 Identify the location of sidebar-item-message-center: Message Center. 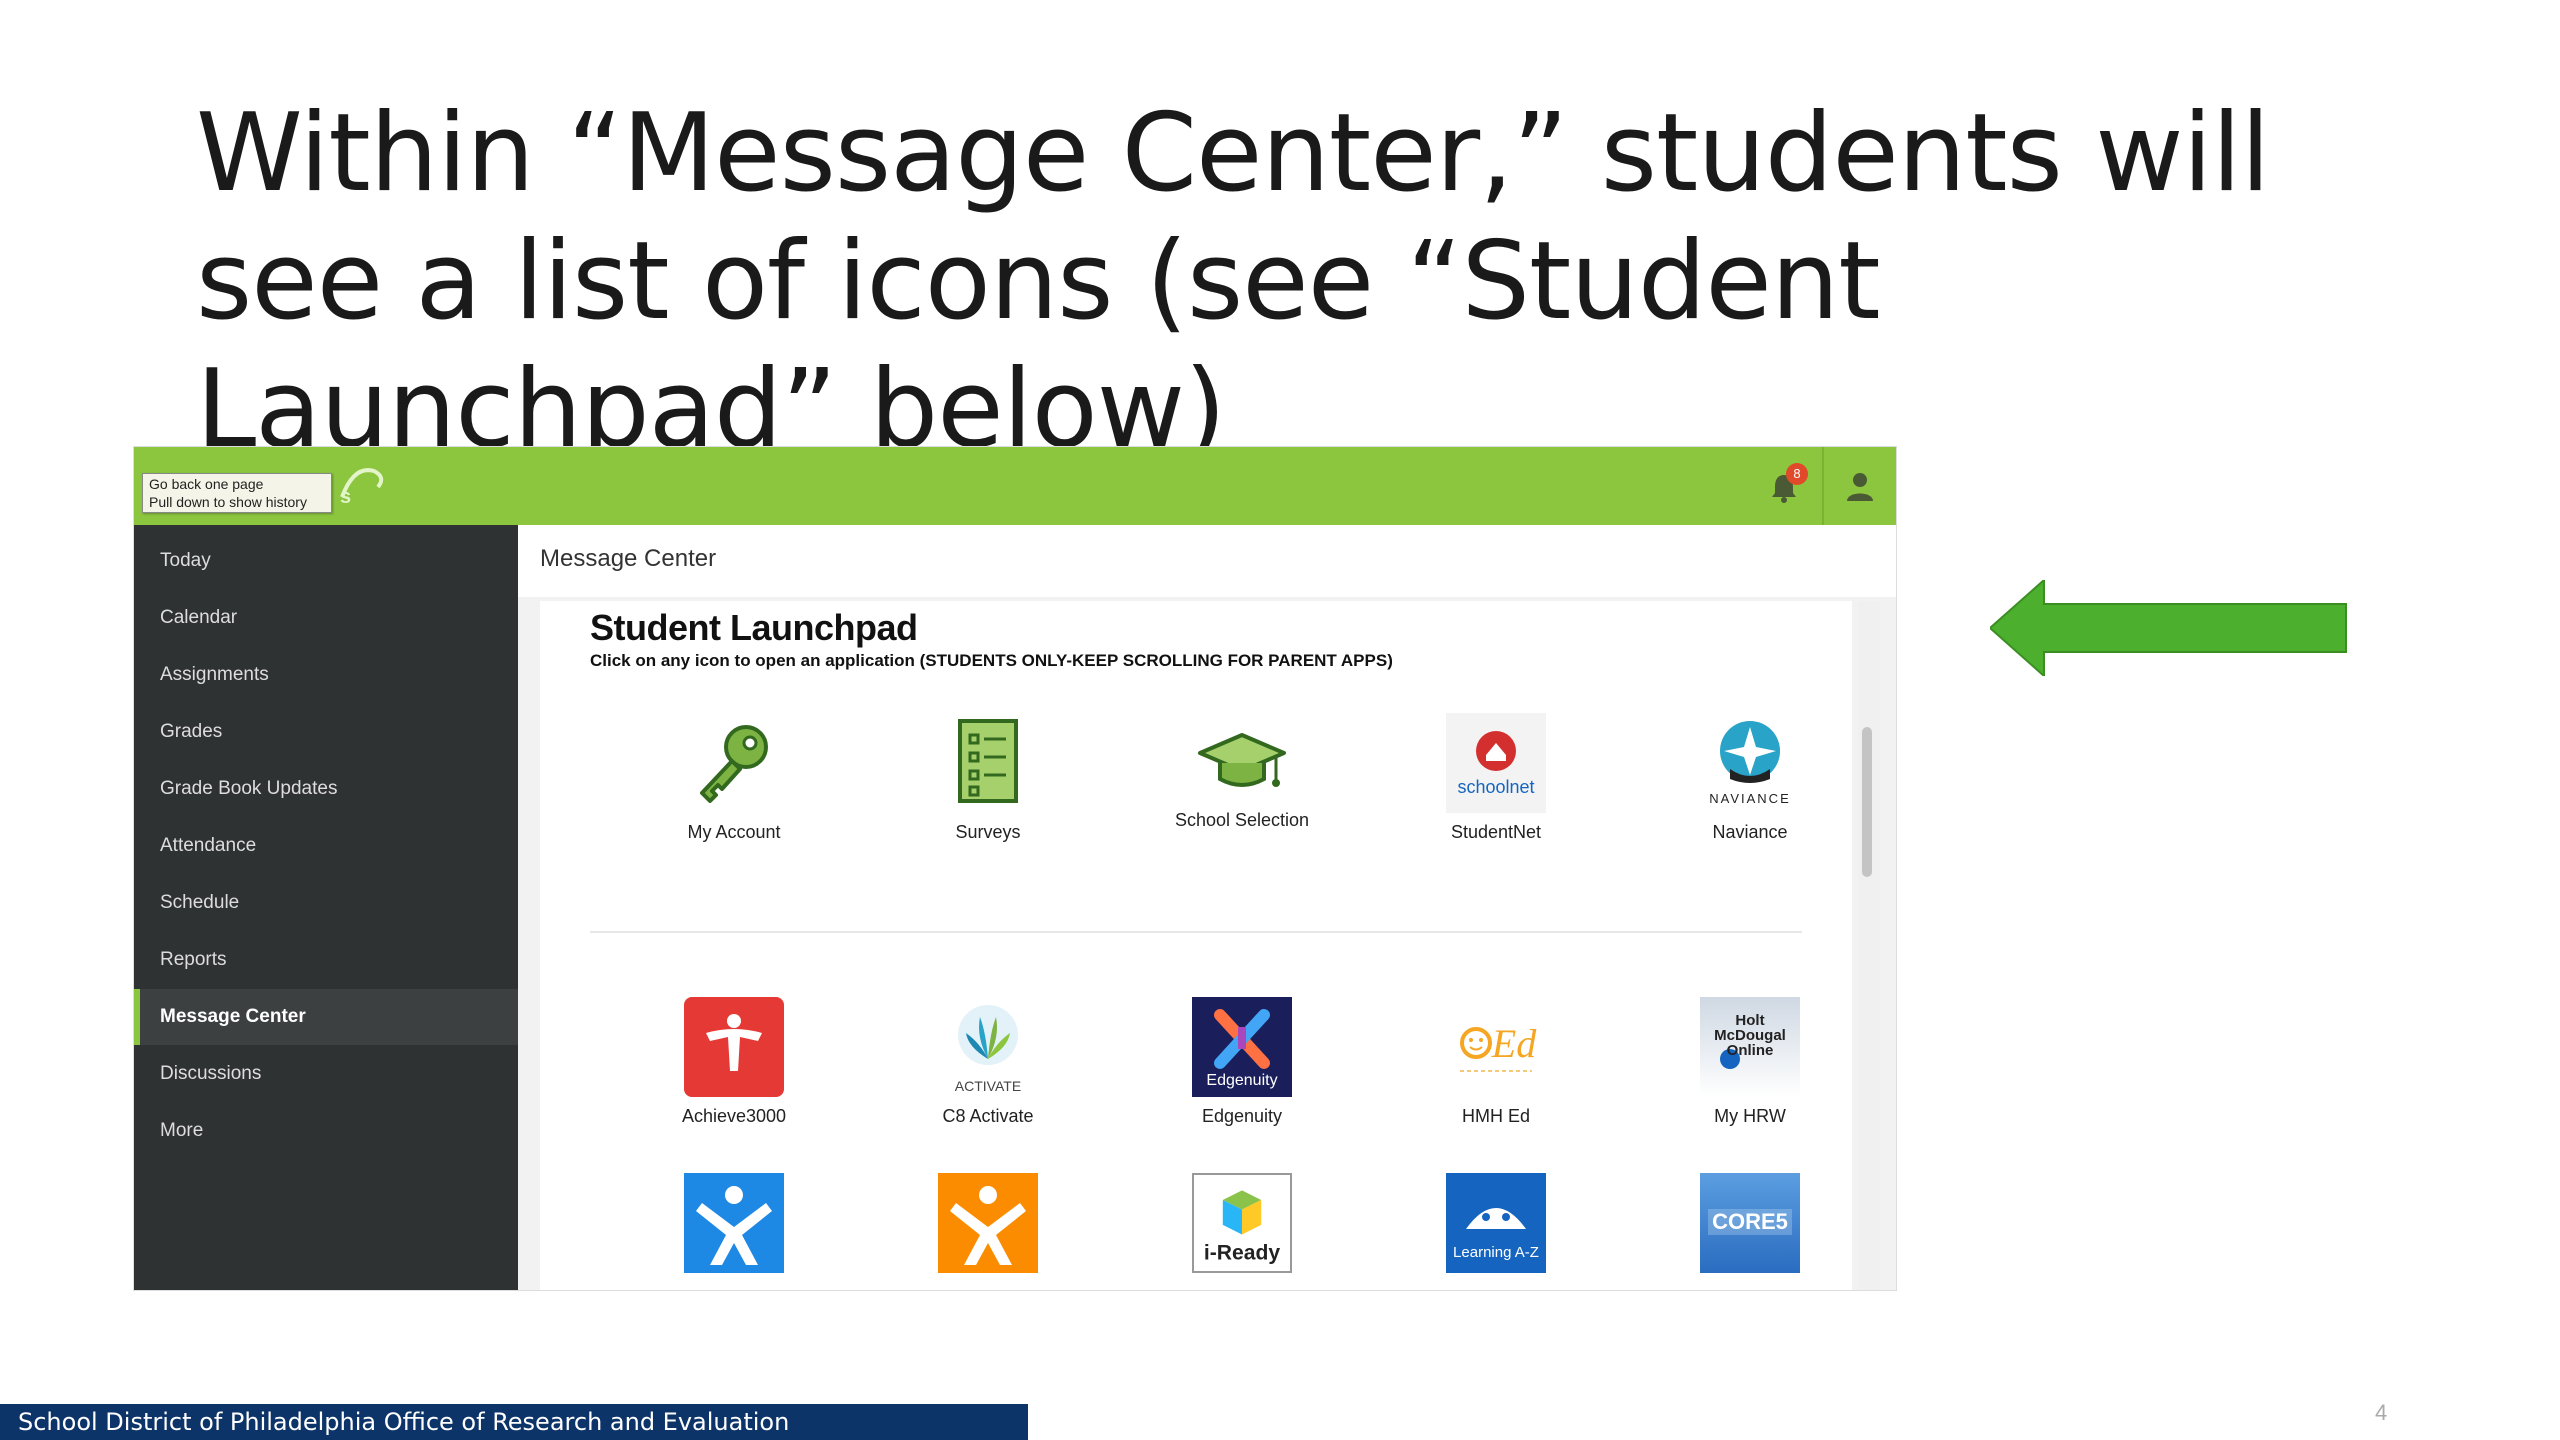
(326, 1017).